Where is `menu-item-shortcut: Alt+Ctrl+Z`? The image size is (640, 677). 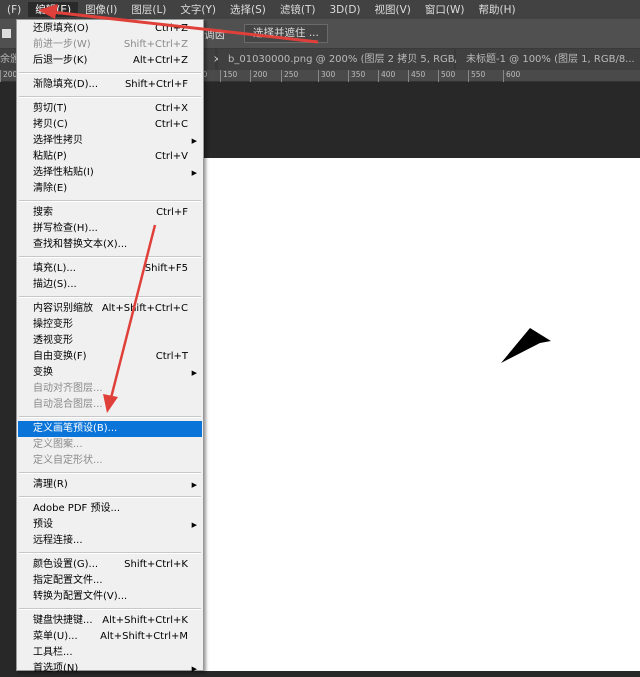 menu-item-shortcut: Alt+Ctrl+Z is located at coordinates (160, 60).